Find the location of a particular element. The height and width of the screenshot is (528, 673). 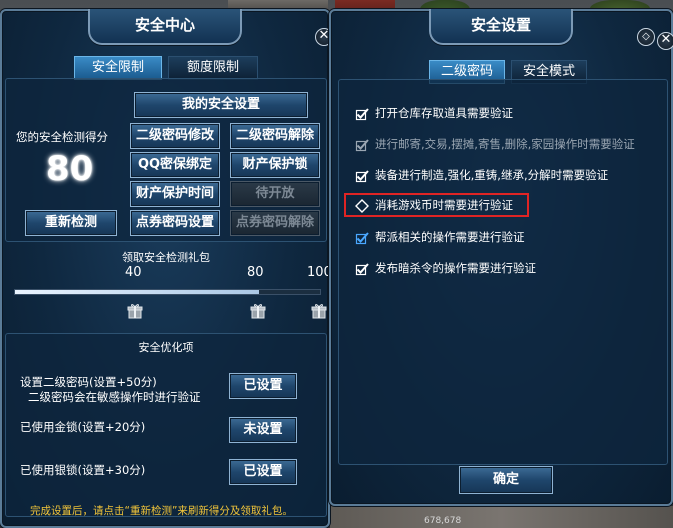

secondary-password-remove-button: 二级密码解除 is located at coordinates (275, 136).